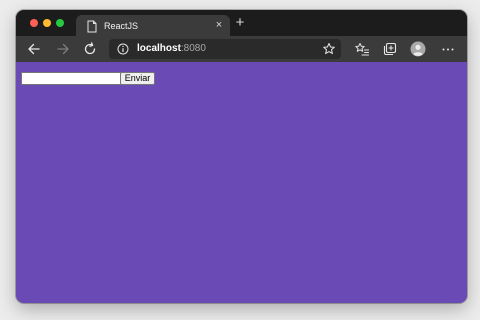  I want to click on close-window-button, so click(34, 23).